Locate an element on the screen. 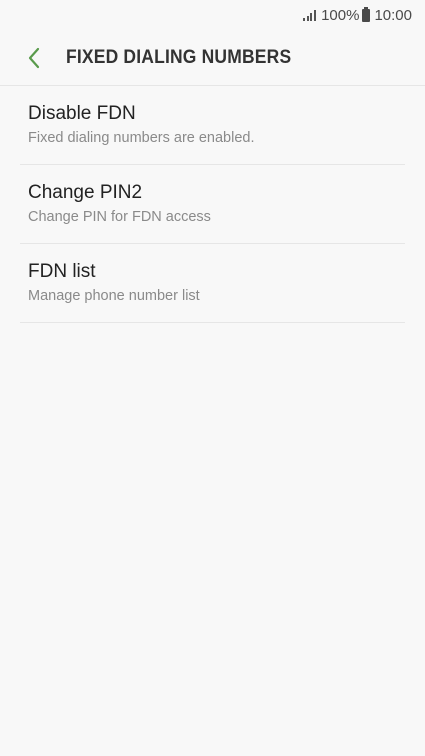 The height and width of the screenshot is (756, 425). list-item-fdn-list: FDN list Manage phone number list is located at coordinates (212, 283).